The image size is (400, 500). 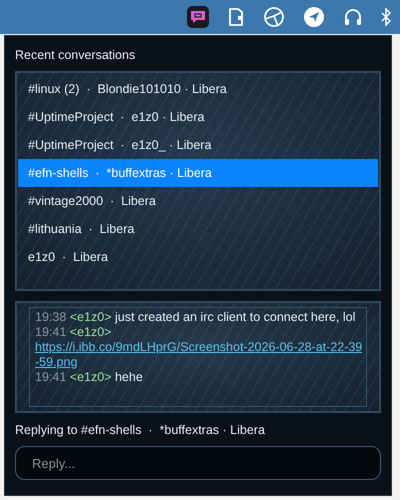 I want to click on replying-to-label: Replying to #efn-shells · *buffextras · Libera, so click(x=140, y=430).